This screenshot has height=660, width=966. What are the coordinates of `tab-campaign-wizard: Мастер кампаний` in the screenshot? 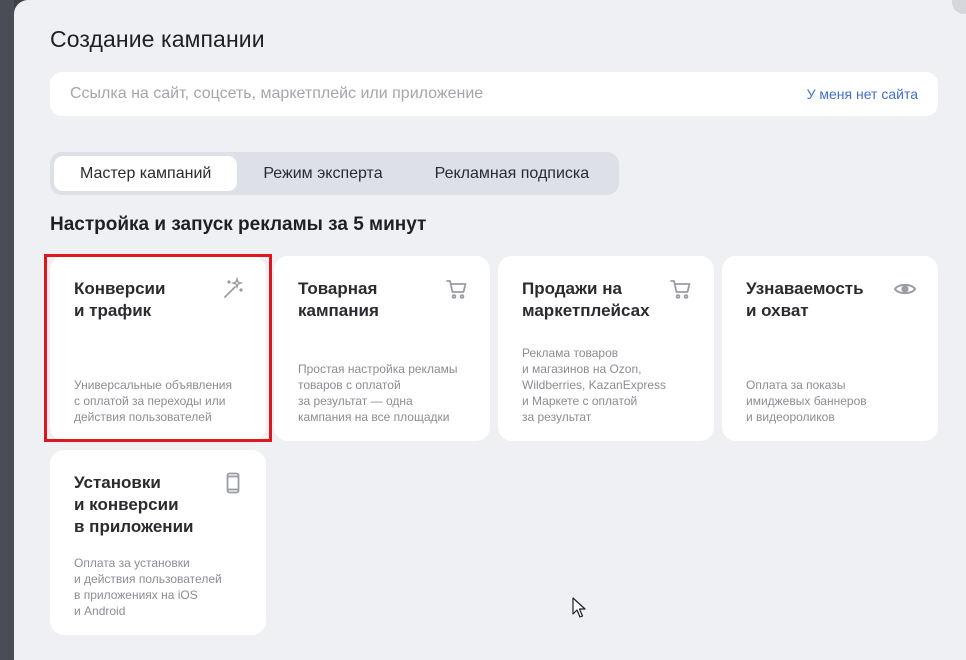 It's located at (146, 173).